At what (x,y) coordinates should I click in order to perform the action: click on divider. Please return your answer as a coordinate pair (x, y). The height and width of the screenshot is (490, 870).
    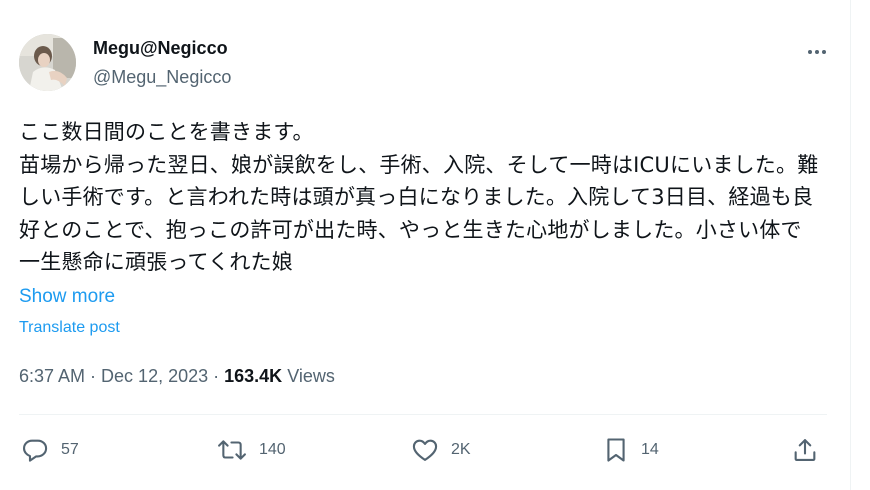
    Looking at the image, I should click on (423, 414).